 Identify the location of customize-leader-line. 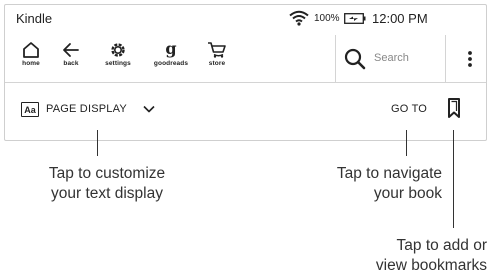
(97, 143).